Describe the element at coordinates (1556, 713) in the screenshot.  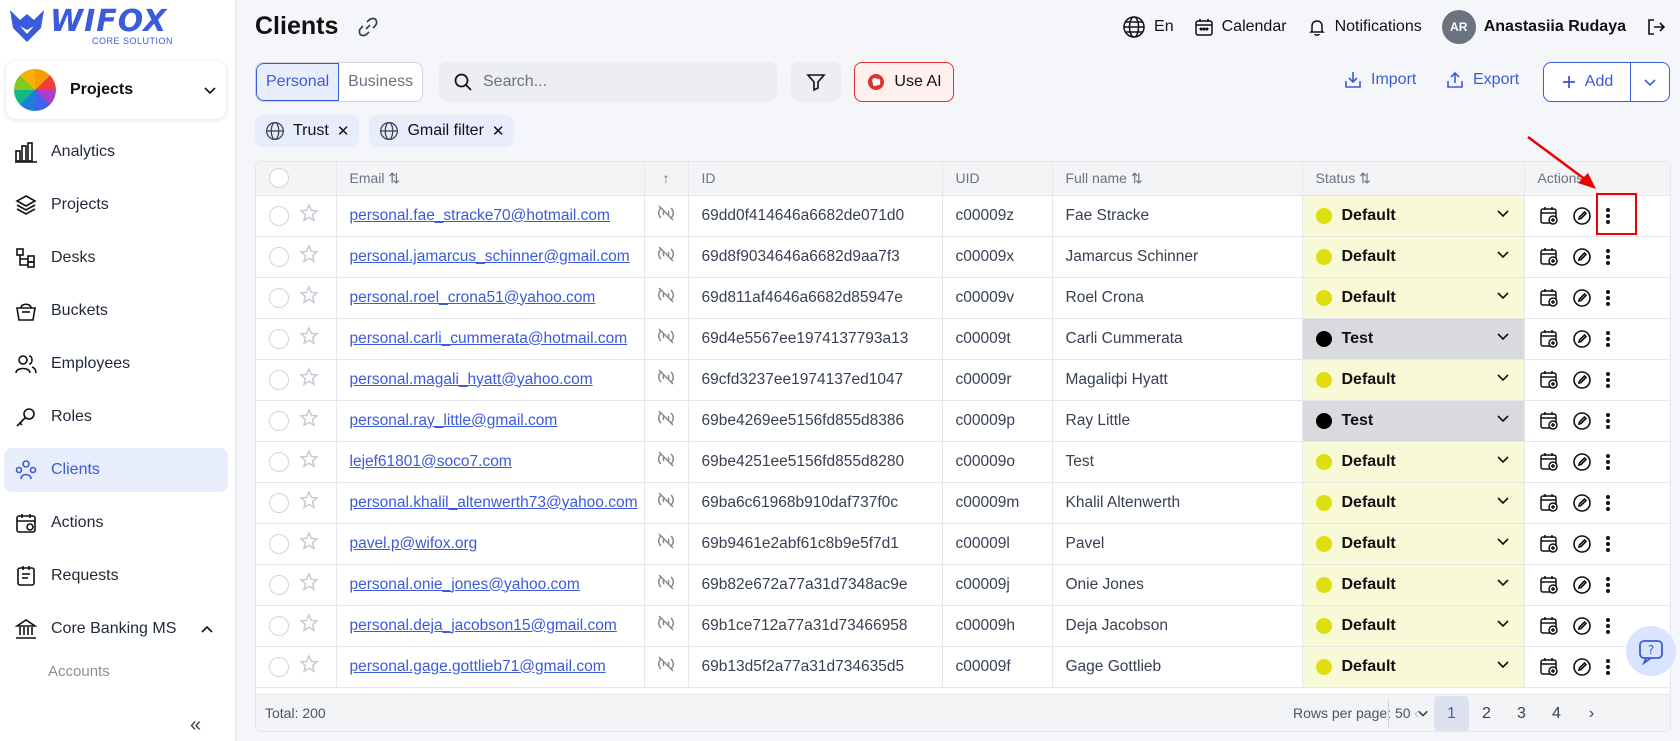
I see `page-button: 4` at that location.